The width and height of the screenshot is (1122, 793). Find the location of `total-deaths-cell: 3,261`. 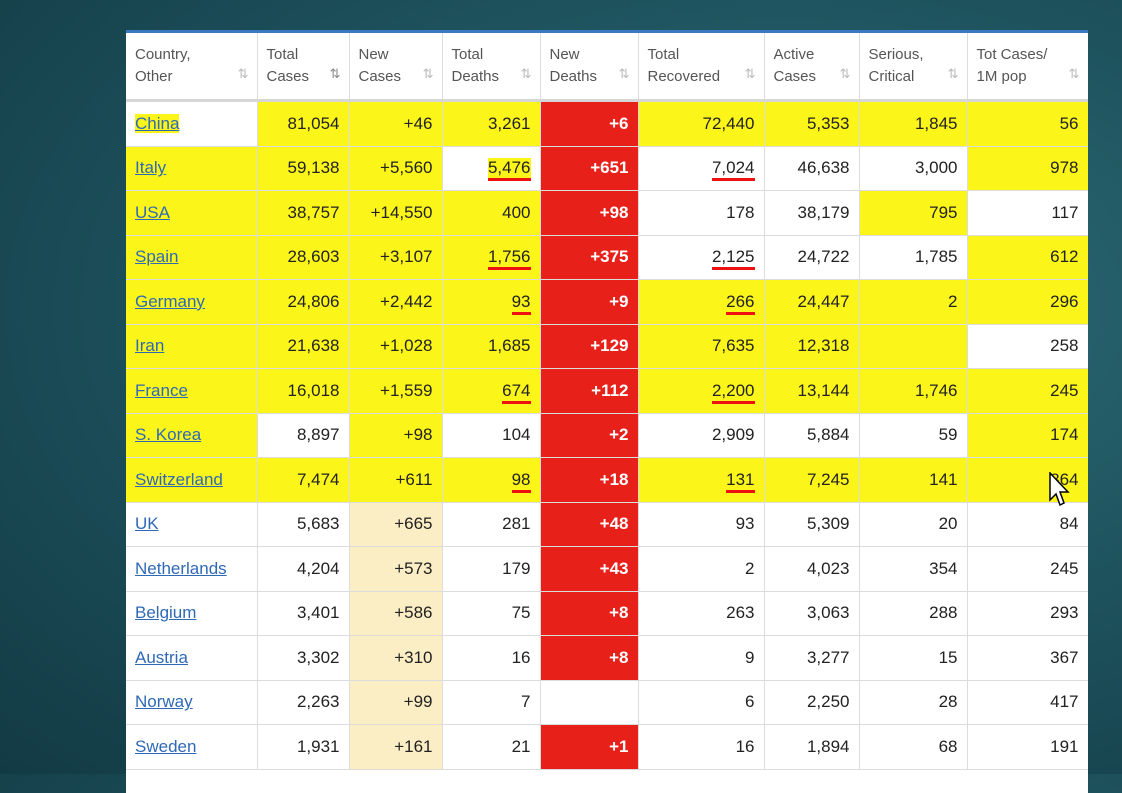

total-deaths-cell: 3,261 is located at coordinates (491, 123).